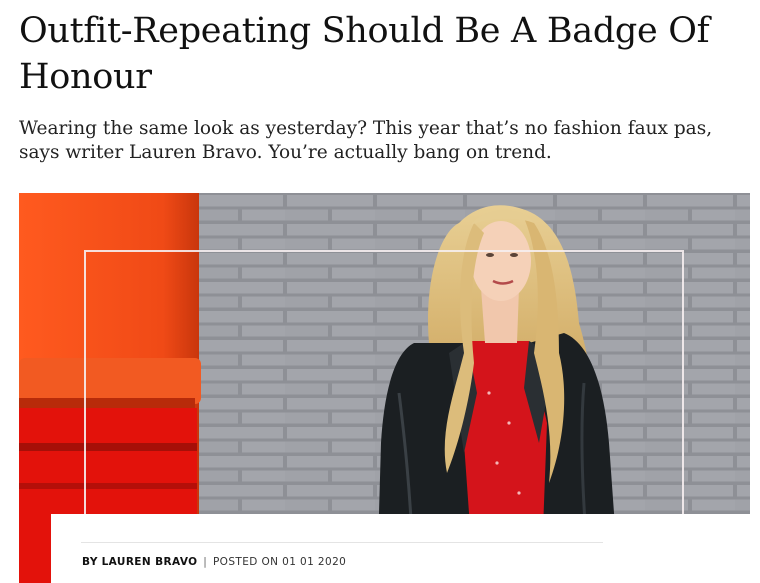  Describe the element at coordinates (405, 548) in the screenshot. I see `byline-card: BY LAUREN BRAVO | POSTED ON 01 01 2020` at that location.